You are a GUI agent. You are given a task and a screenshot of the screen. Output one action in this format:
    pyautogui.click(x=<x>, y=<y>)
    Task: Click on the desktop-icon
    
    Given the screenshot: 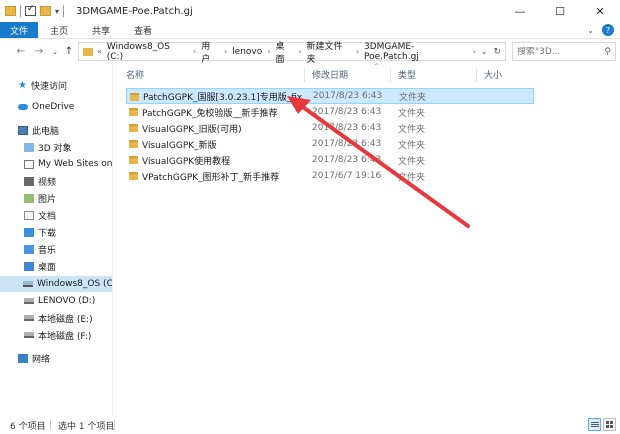 What is the action you would take?
    pyautogui.click(x=29, y=266)
    